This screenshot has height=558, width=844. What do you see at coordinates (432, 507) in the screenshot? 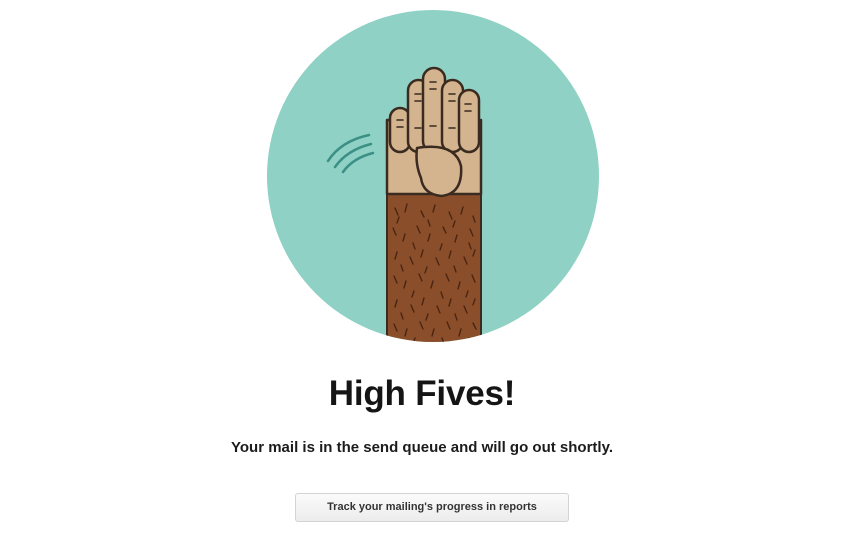
I see `track-progress-button: Track your mailing's progress in reports` at bounding box center [432, 507].